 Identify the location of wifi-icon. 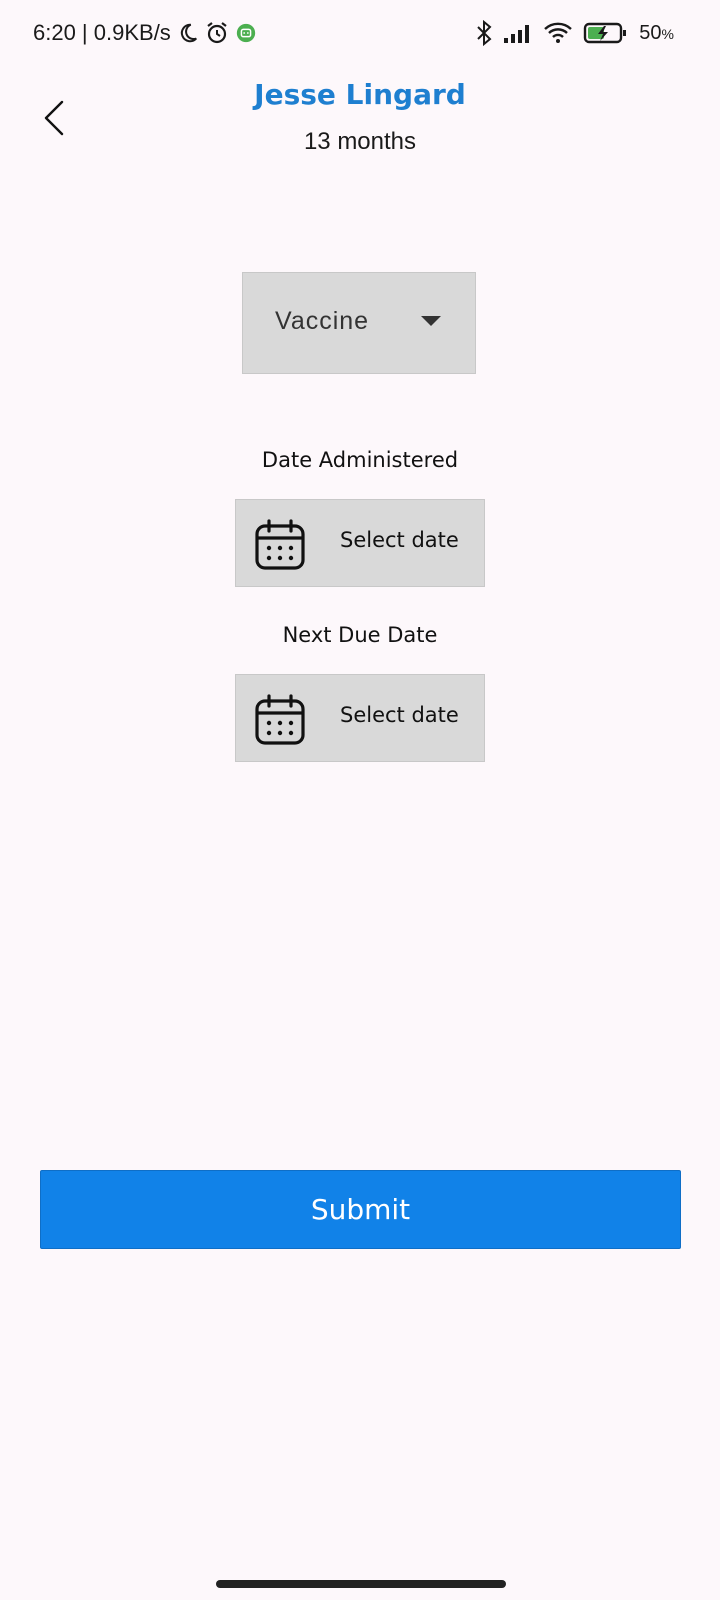
(558, 33).